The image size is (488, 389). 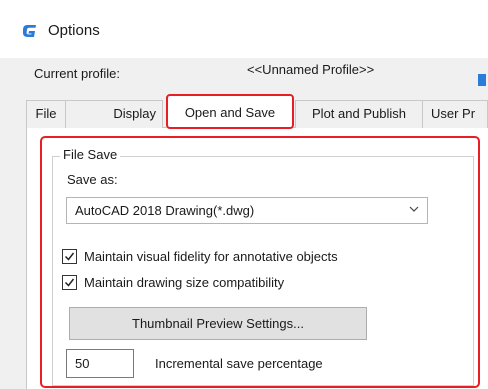 What do you see at coordinates (359, 114) in the screenshot?
I see `tab-plot-and-publish: Plot and Publish` at bounding box center [359, 114].